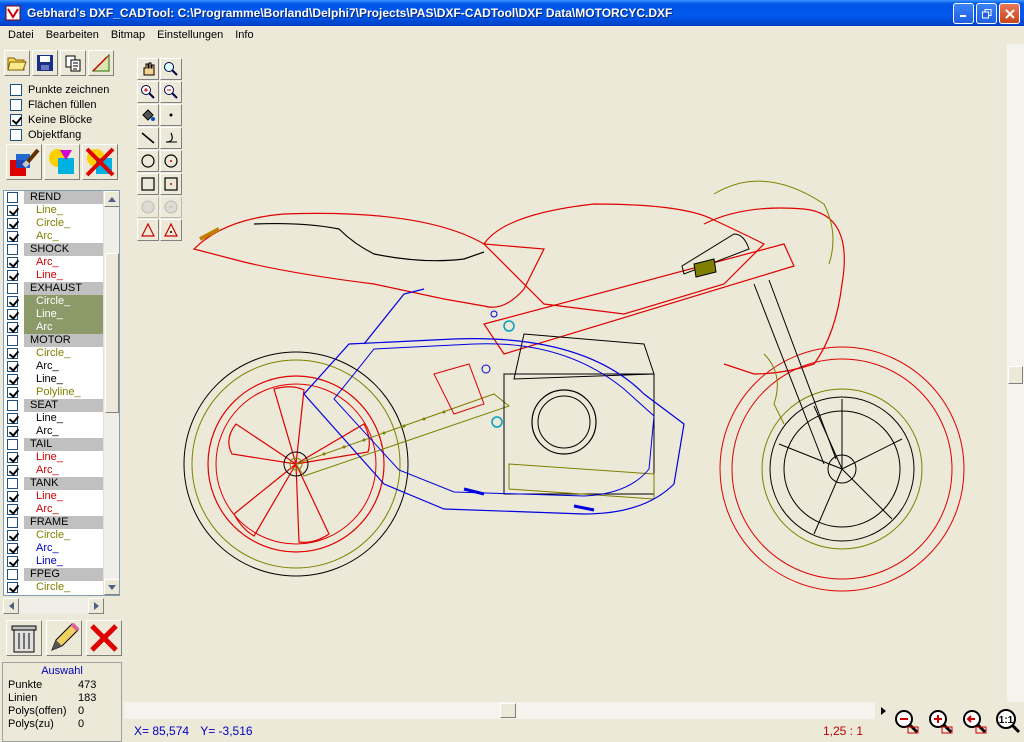 The width and height of the screenshot is (1024, 742). Describe the element at coordinates (128, 35) in the screenshot. I see `menu-bitmap: Bitmap` at that location.